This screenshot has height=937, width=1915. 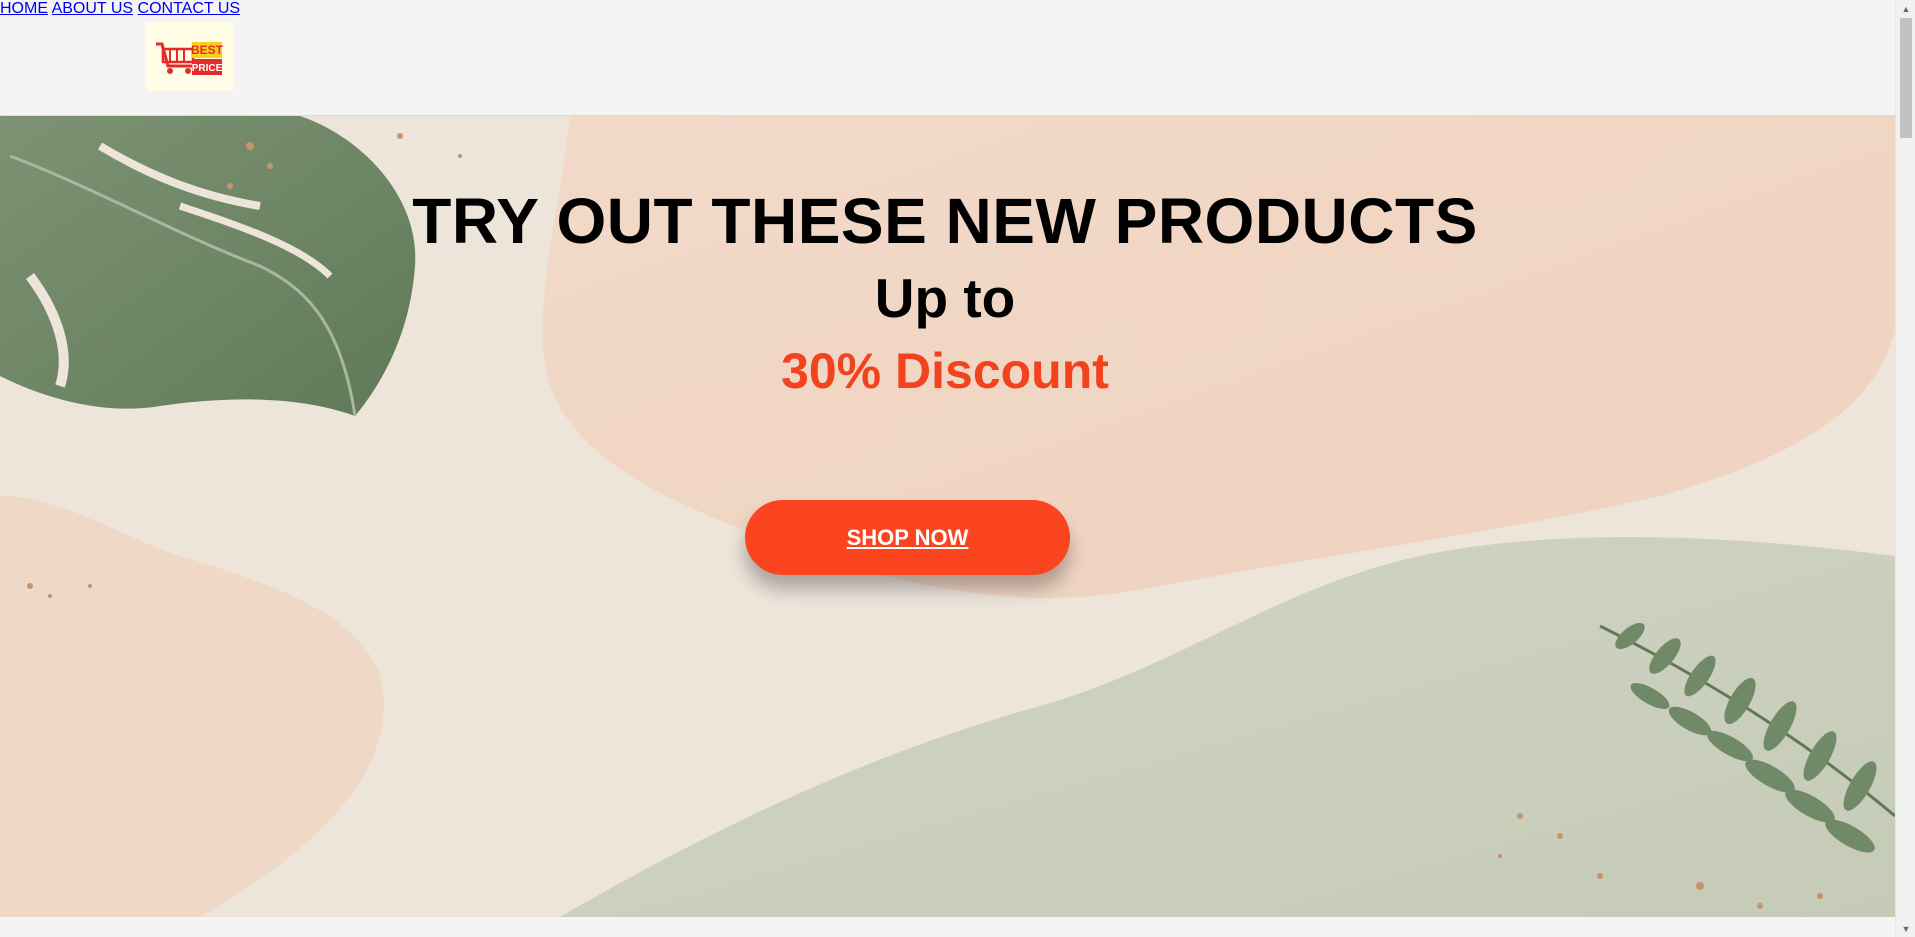 I want to click on hero-subheadline: Up to, so click(x=945, y=298).